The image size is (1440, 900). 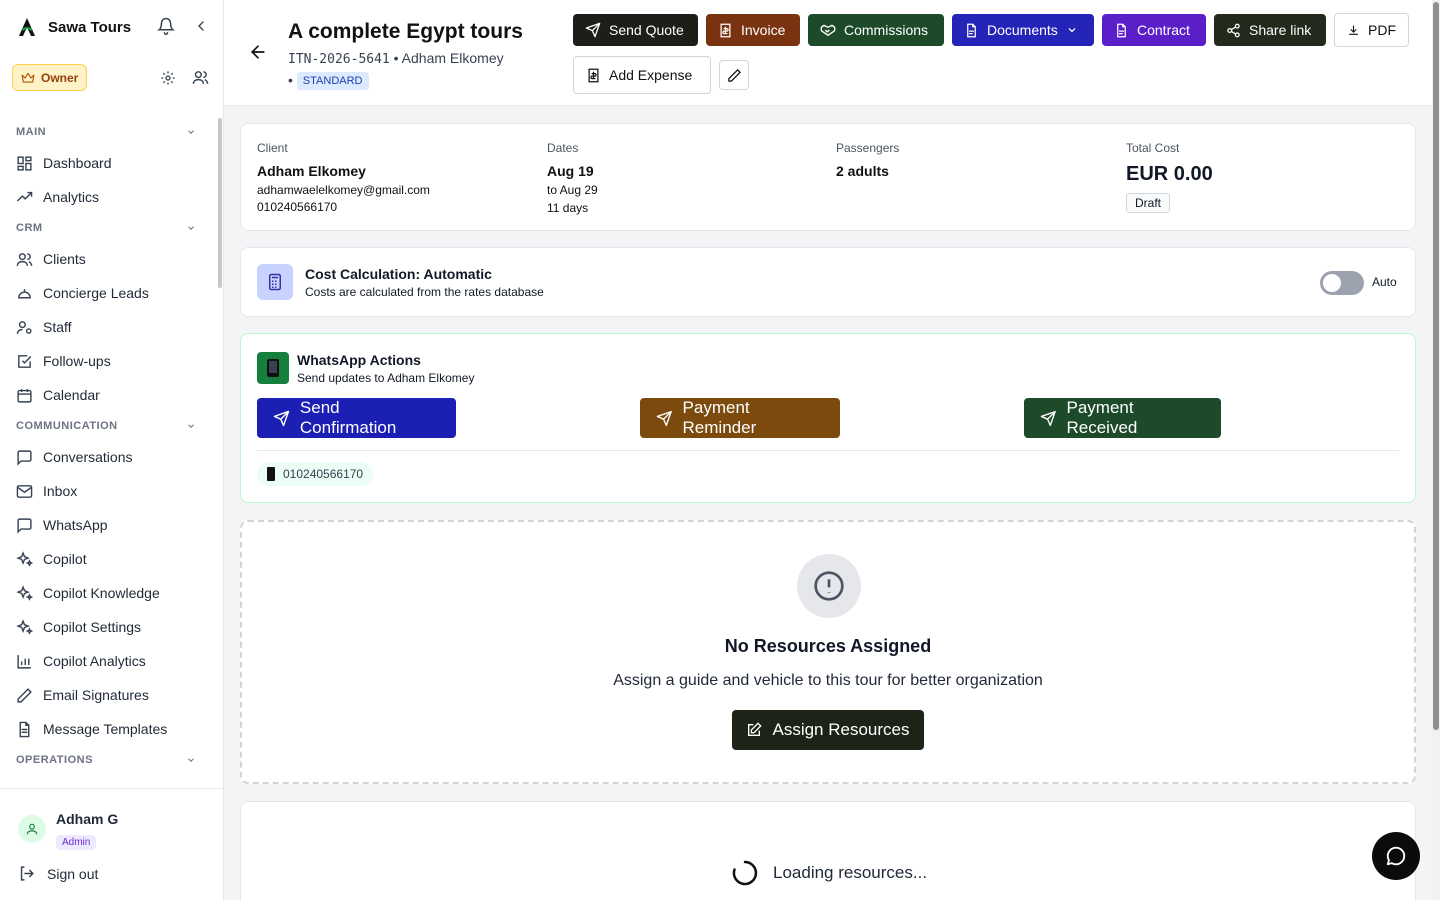 What do you see at coordinates (220, 203) in the screenshot?
I see `sidebar-scrollbar` at bounding box center [220, 203].